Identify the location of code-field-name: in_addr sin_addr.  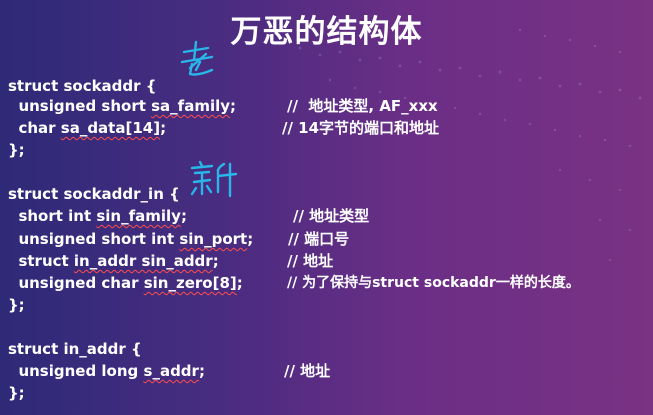
(143, 261).